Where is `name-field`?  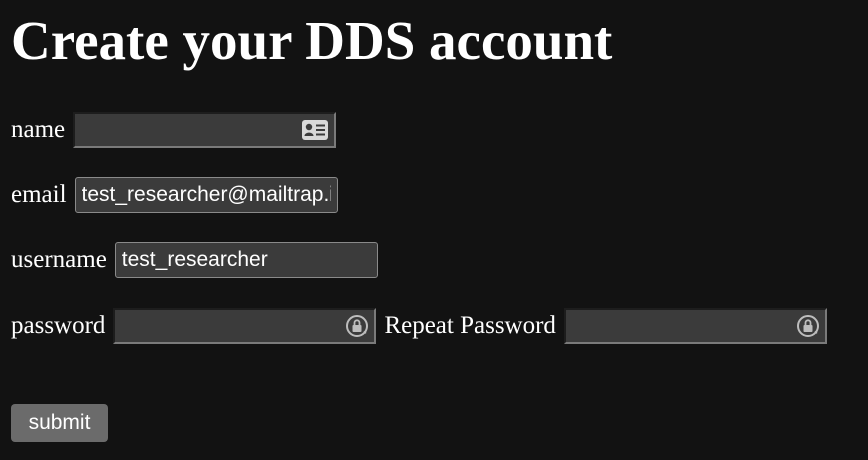 name-field is located at coordinates (205, 130).